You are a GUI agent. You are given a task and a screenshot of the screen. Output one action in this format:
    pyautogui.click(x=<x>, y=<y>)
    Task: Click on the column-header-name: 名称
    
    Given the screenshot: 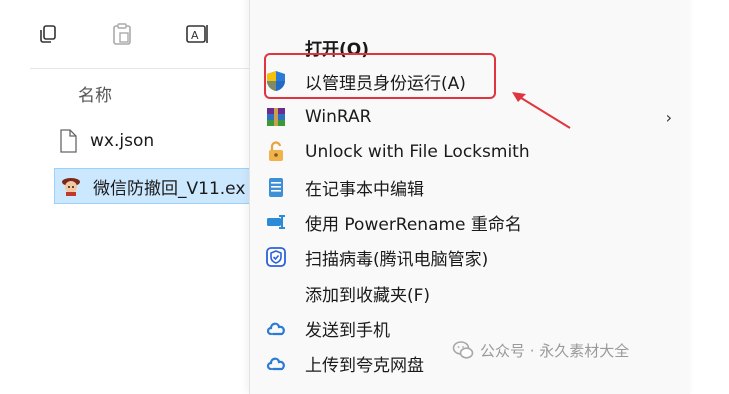 What is the action you would take?
    pyautogui.click(x=95, y=93)
    